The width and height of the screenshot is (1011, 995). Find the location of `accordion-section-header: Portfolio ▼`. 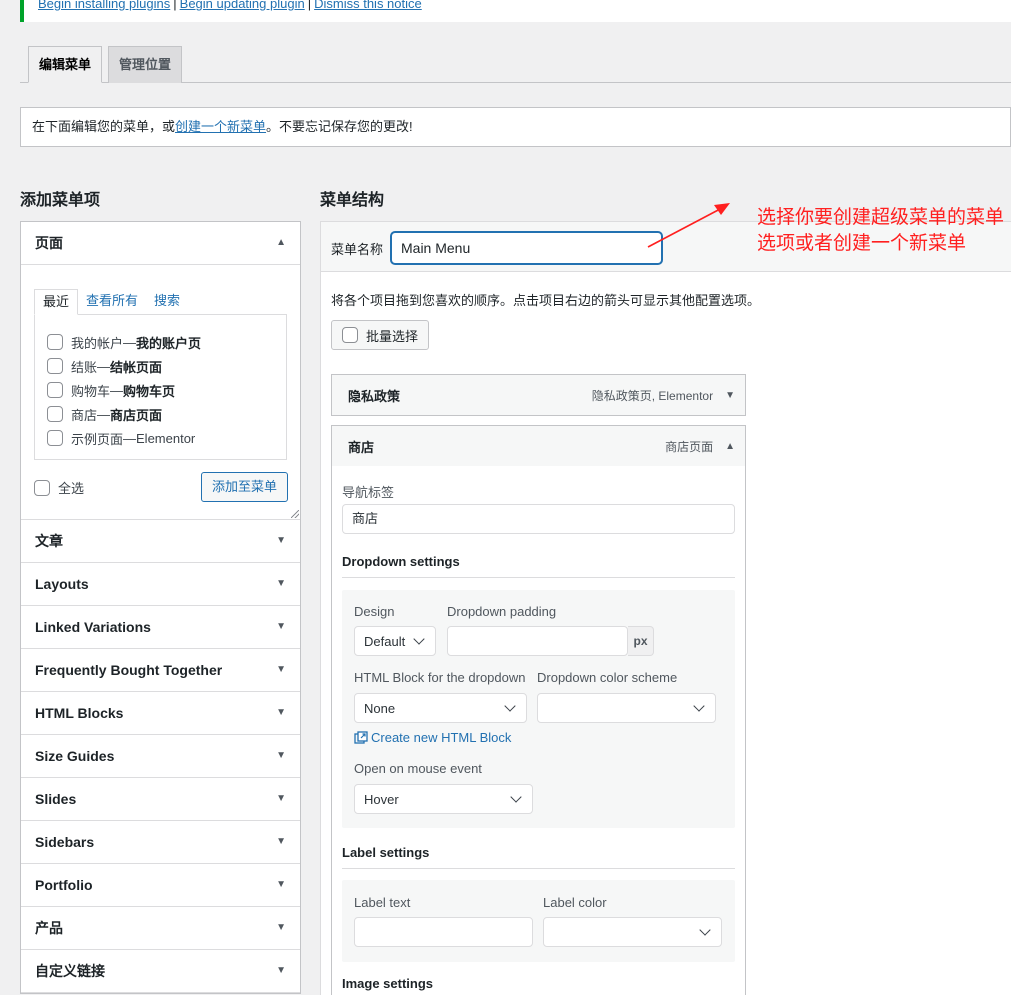

accordion-section-header: Portfolio ▼ is located at coordinates (160, 885).